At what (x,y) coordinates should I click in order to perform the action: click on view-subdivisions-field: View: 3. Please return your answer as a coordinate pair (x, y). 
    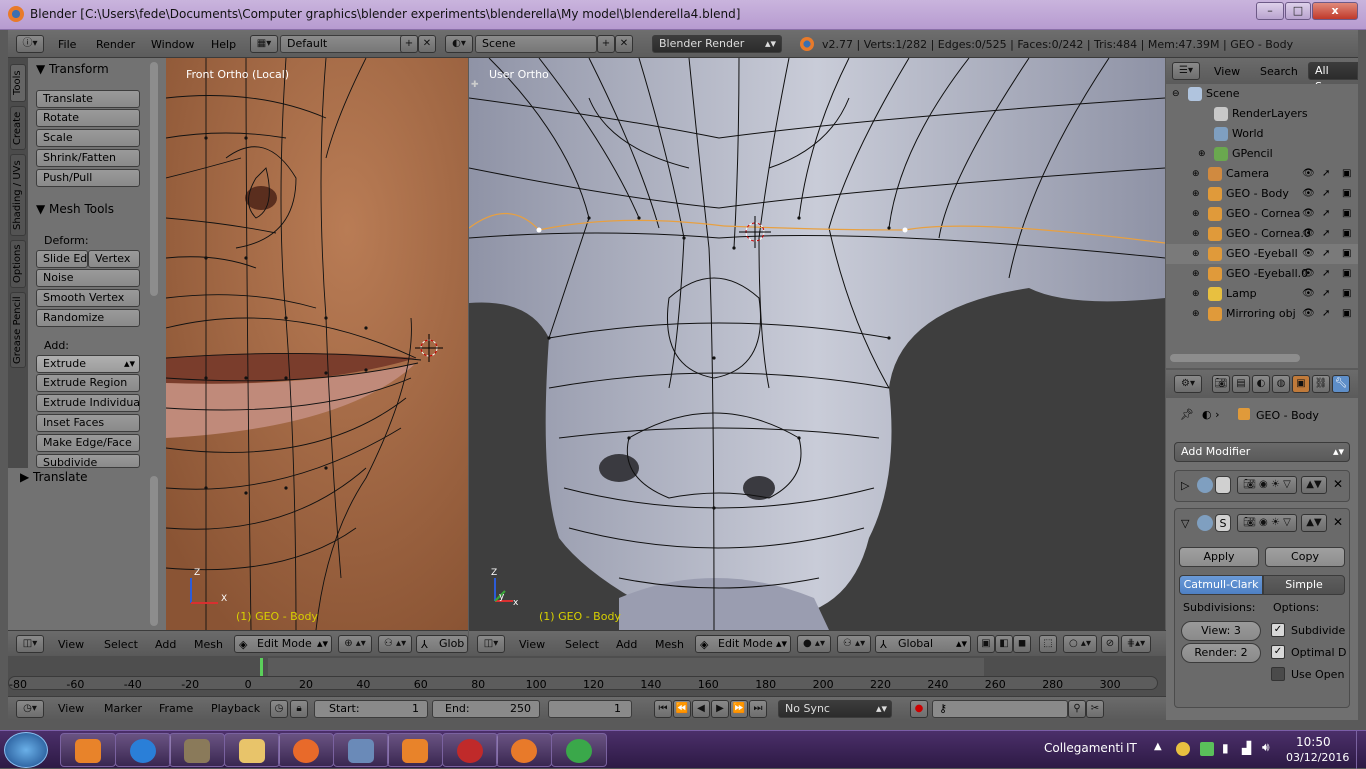
    Looking at the image, I should click on (1221, 631).